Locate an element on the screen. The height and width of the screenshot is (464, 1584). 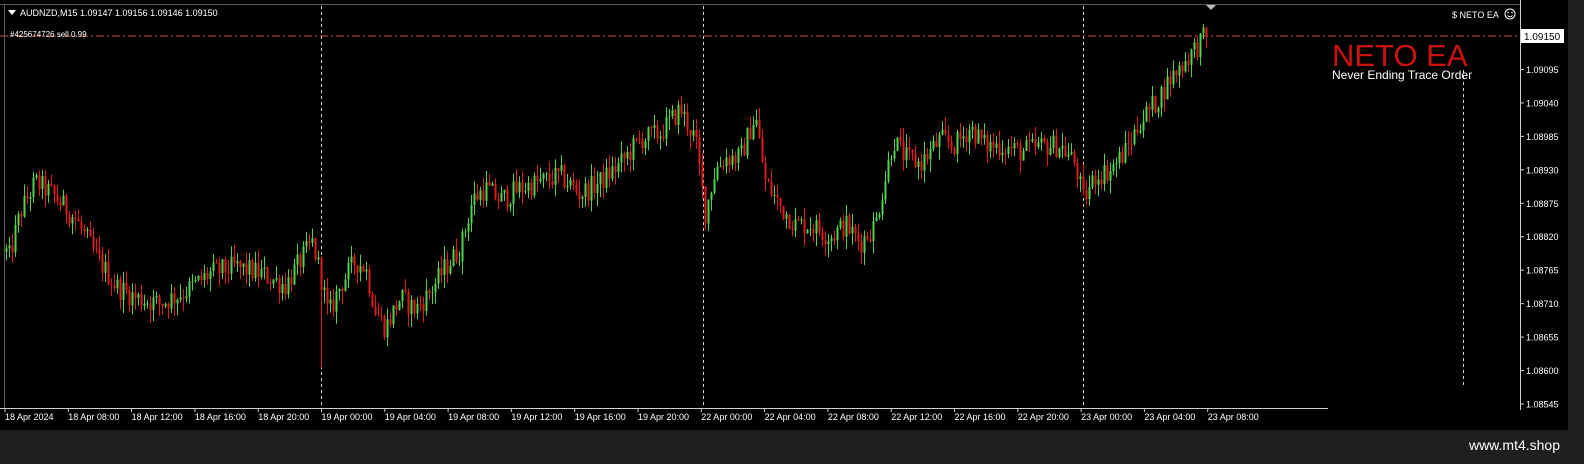
collapse-triangle-icon is located at coordinates (1211, 7).